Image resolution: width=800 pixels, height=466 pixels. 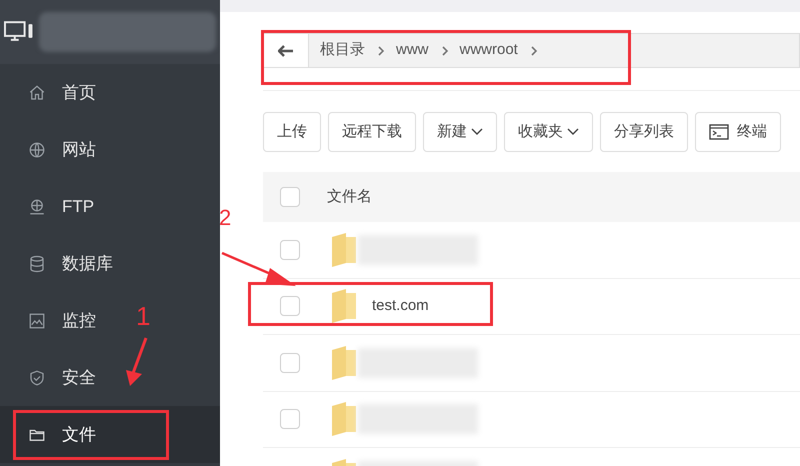 I want to click on arrow-annotation, so click(x=137, y=362).